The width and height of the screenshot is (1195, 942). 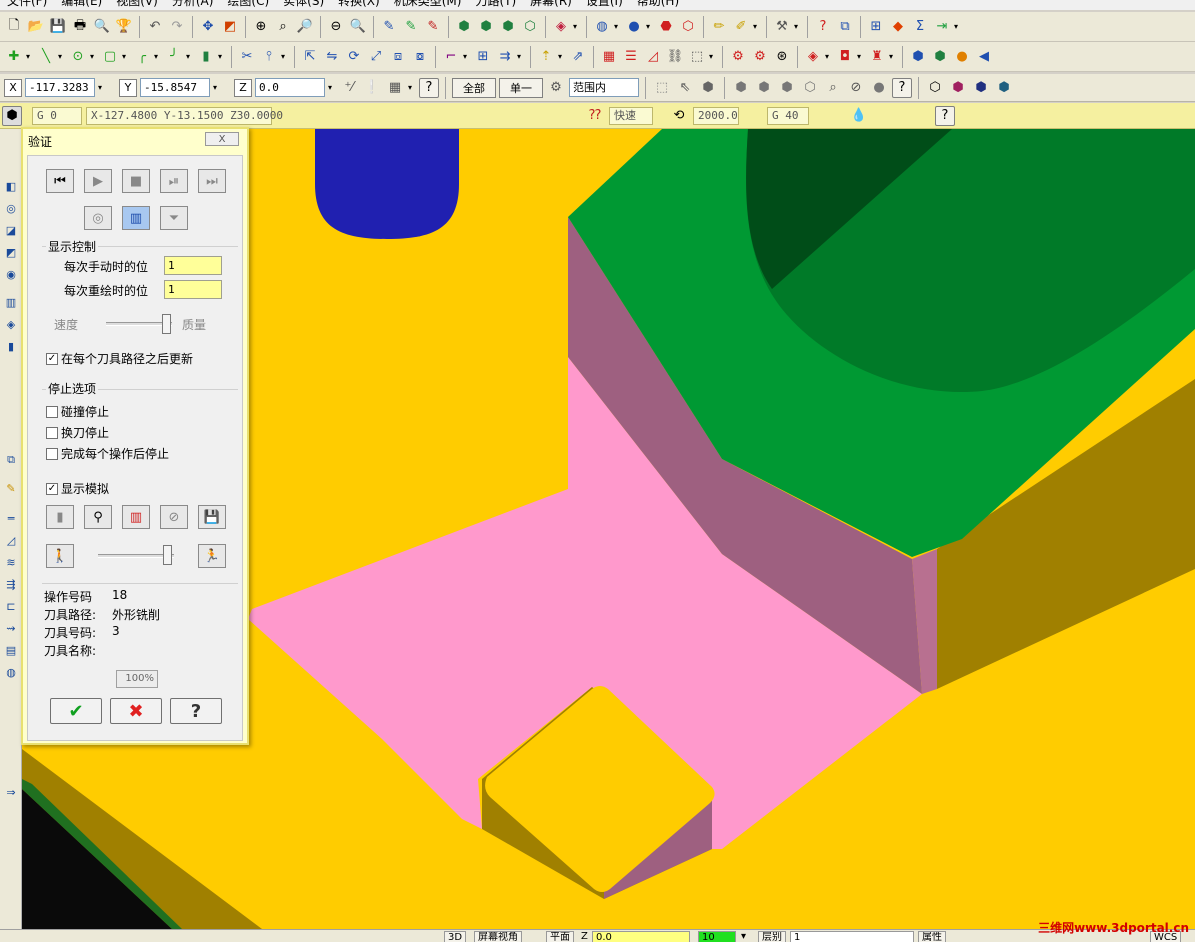 What do you see at coordinates (688, 27) in the screenshot?
I see `solid-outline-icon: ⬡` at bounding box center [688, 27].